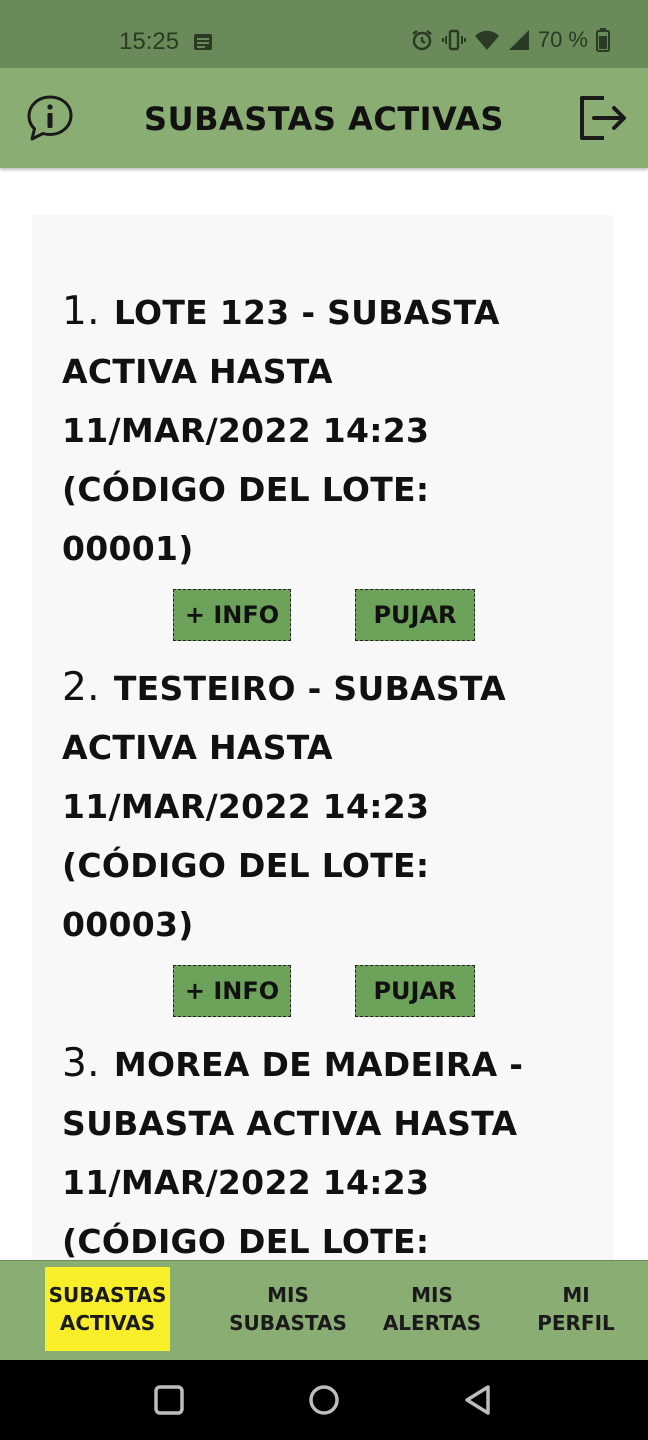  Describe the element at coordinates (478, 1400) in the screenshot. I see `triangle-back-icon` at that location.